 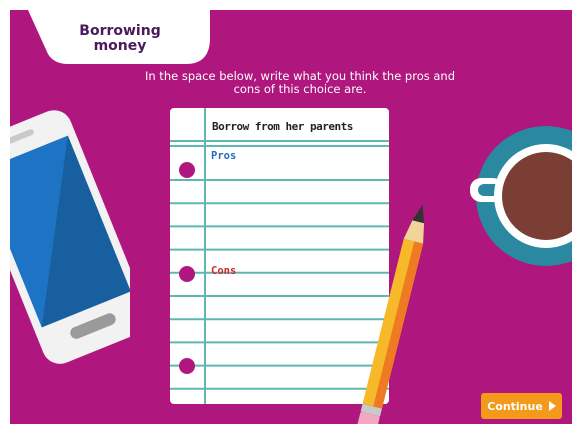 I want to click on coffee-cup-illustration, so click(x=521, y=196).